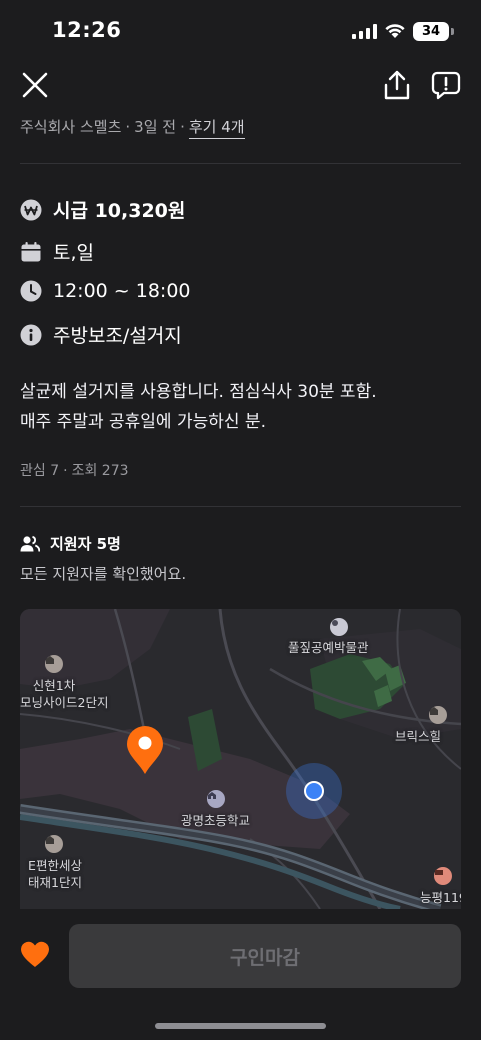  I want to click on share-button, so click(397, 85).